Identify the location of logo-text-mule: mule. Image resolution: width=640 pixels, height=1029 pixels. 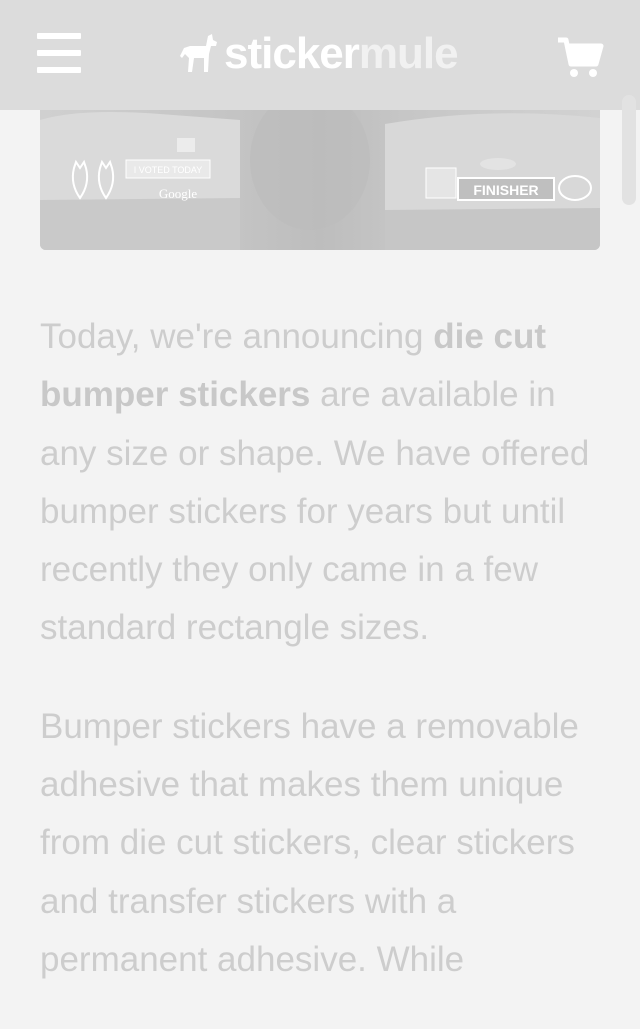
(408, 53).